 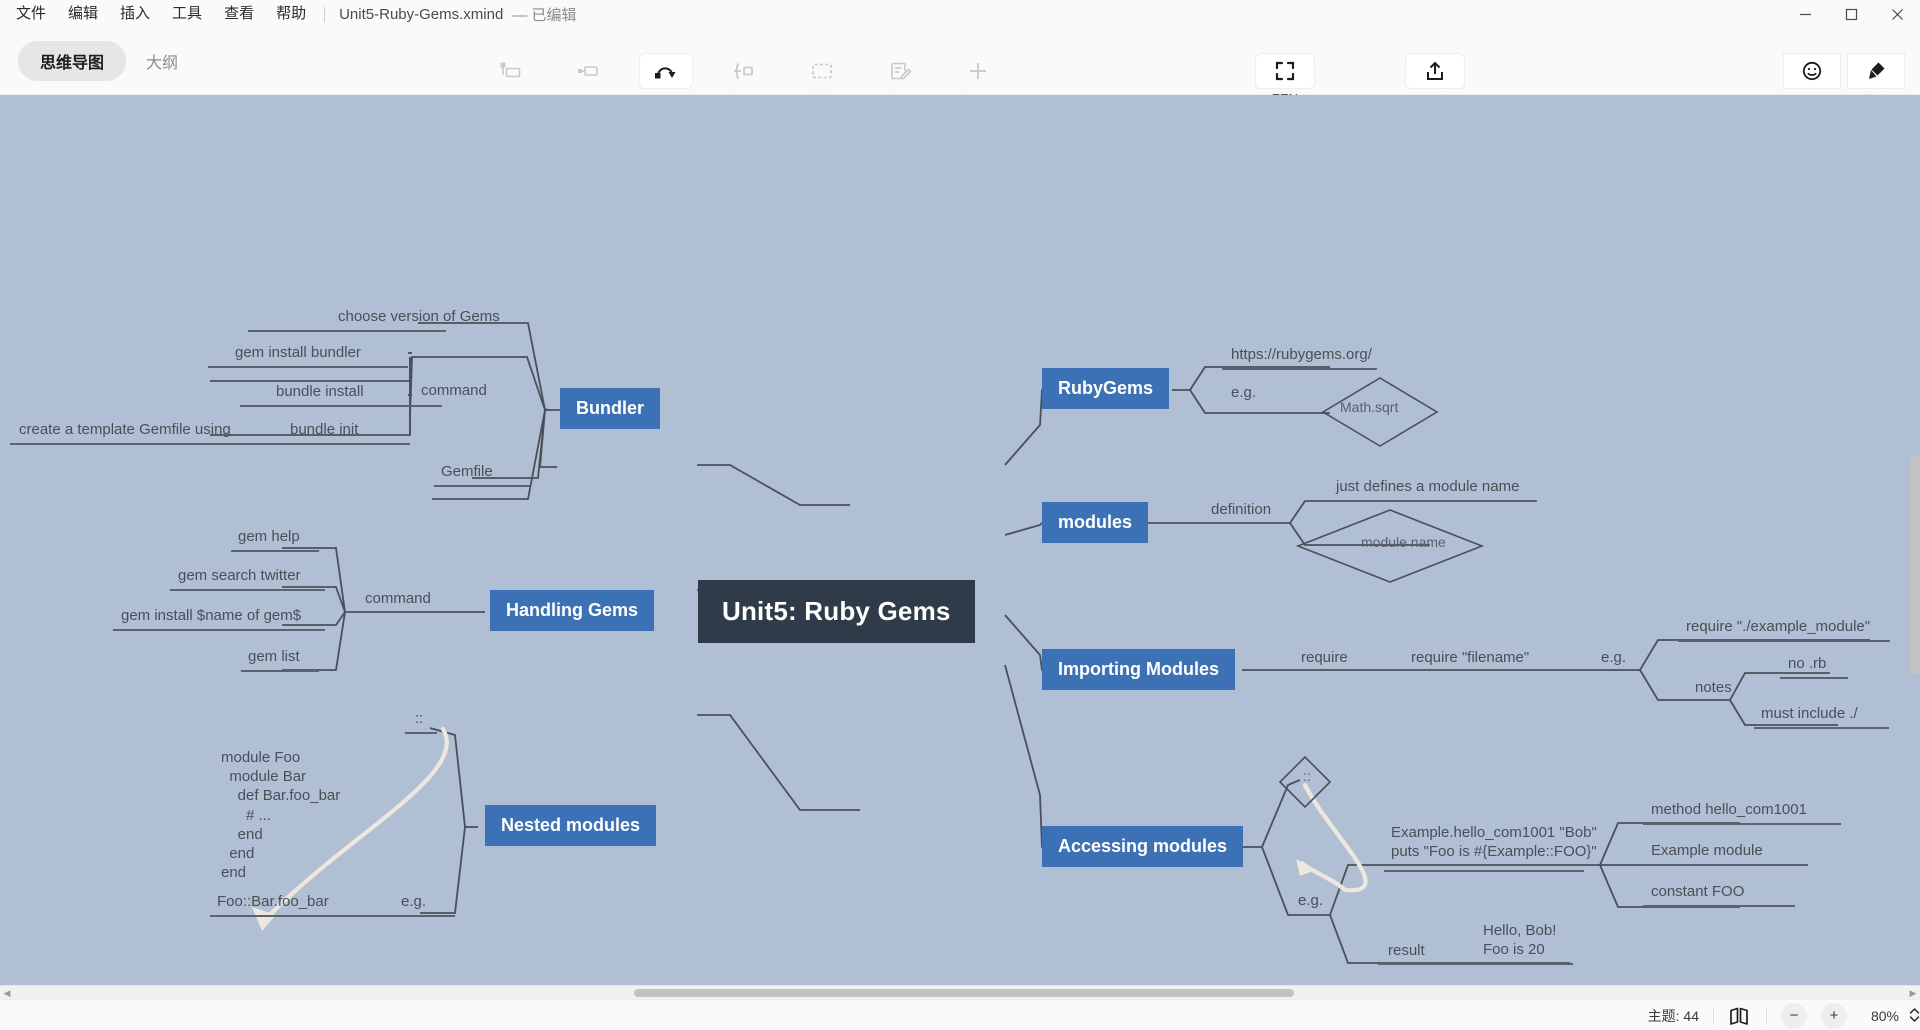 What do you see at coordinates (960, 68) in the screenshot?
I see `main-toolbar: 思维导图 大纲 主题` at bounding box center [960, 68].